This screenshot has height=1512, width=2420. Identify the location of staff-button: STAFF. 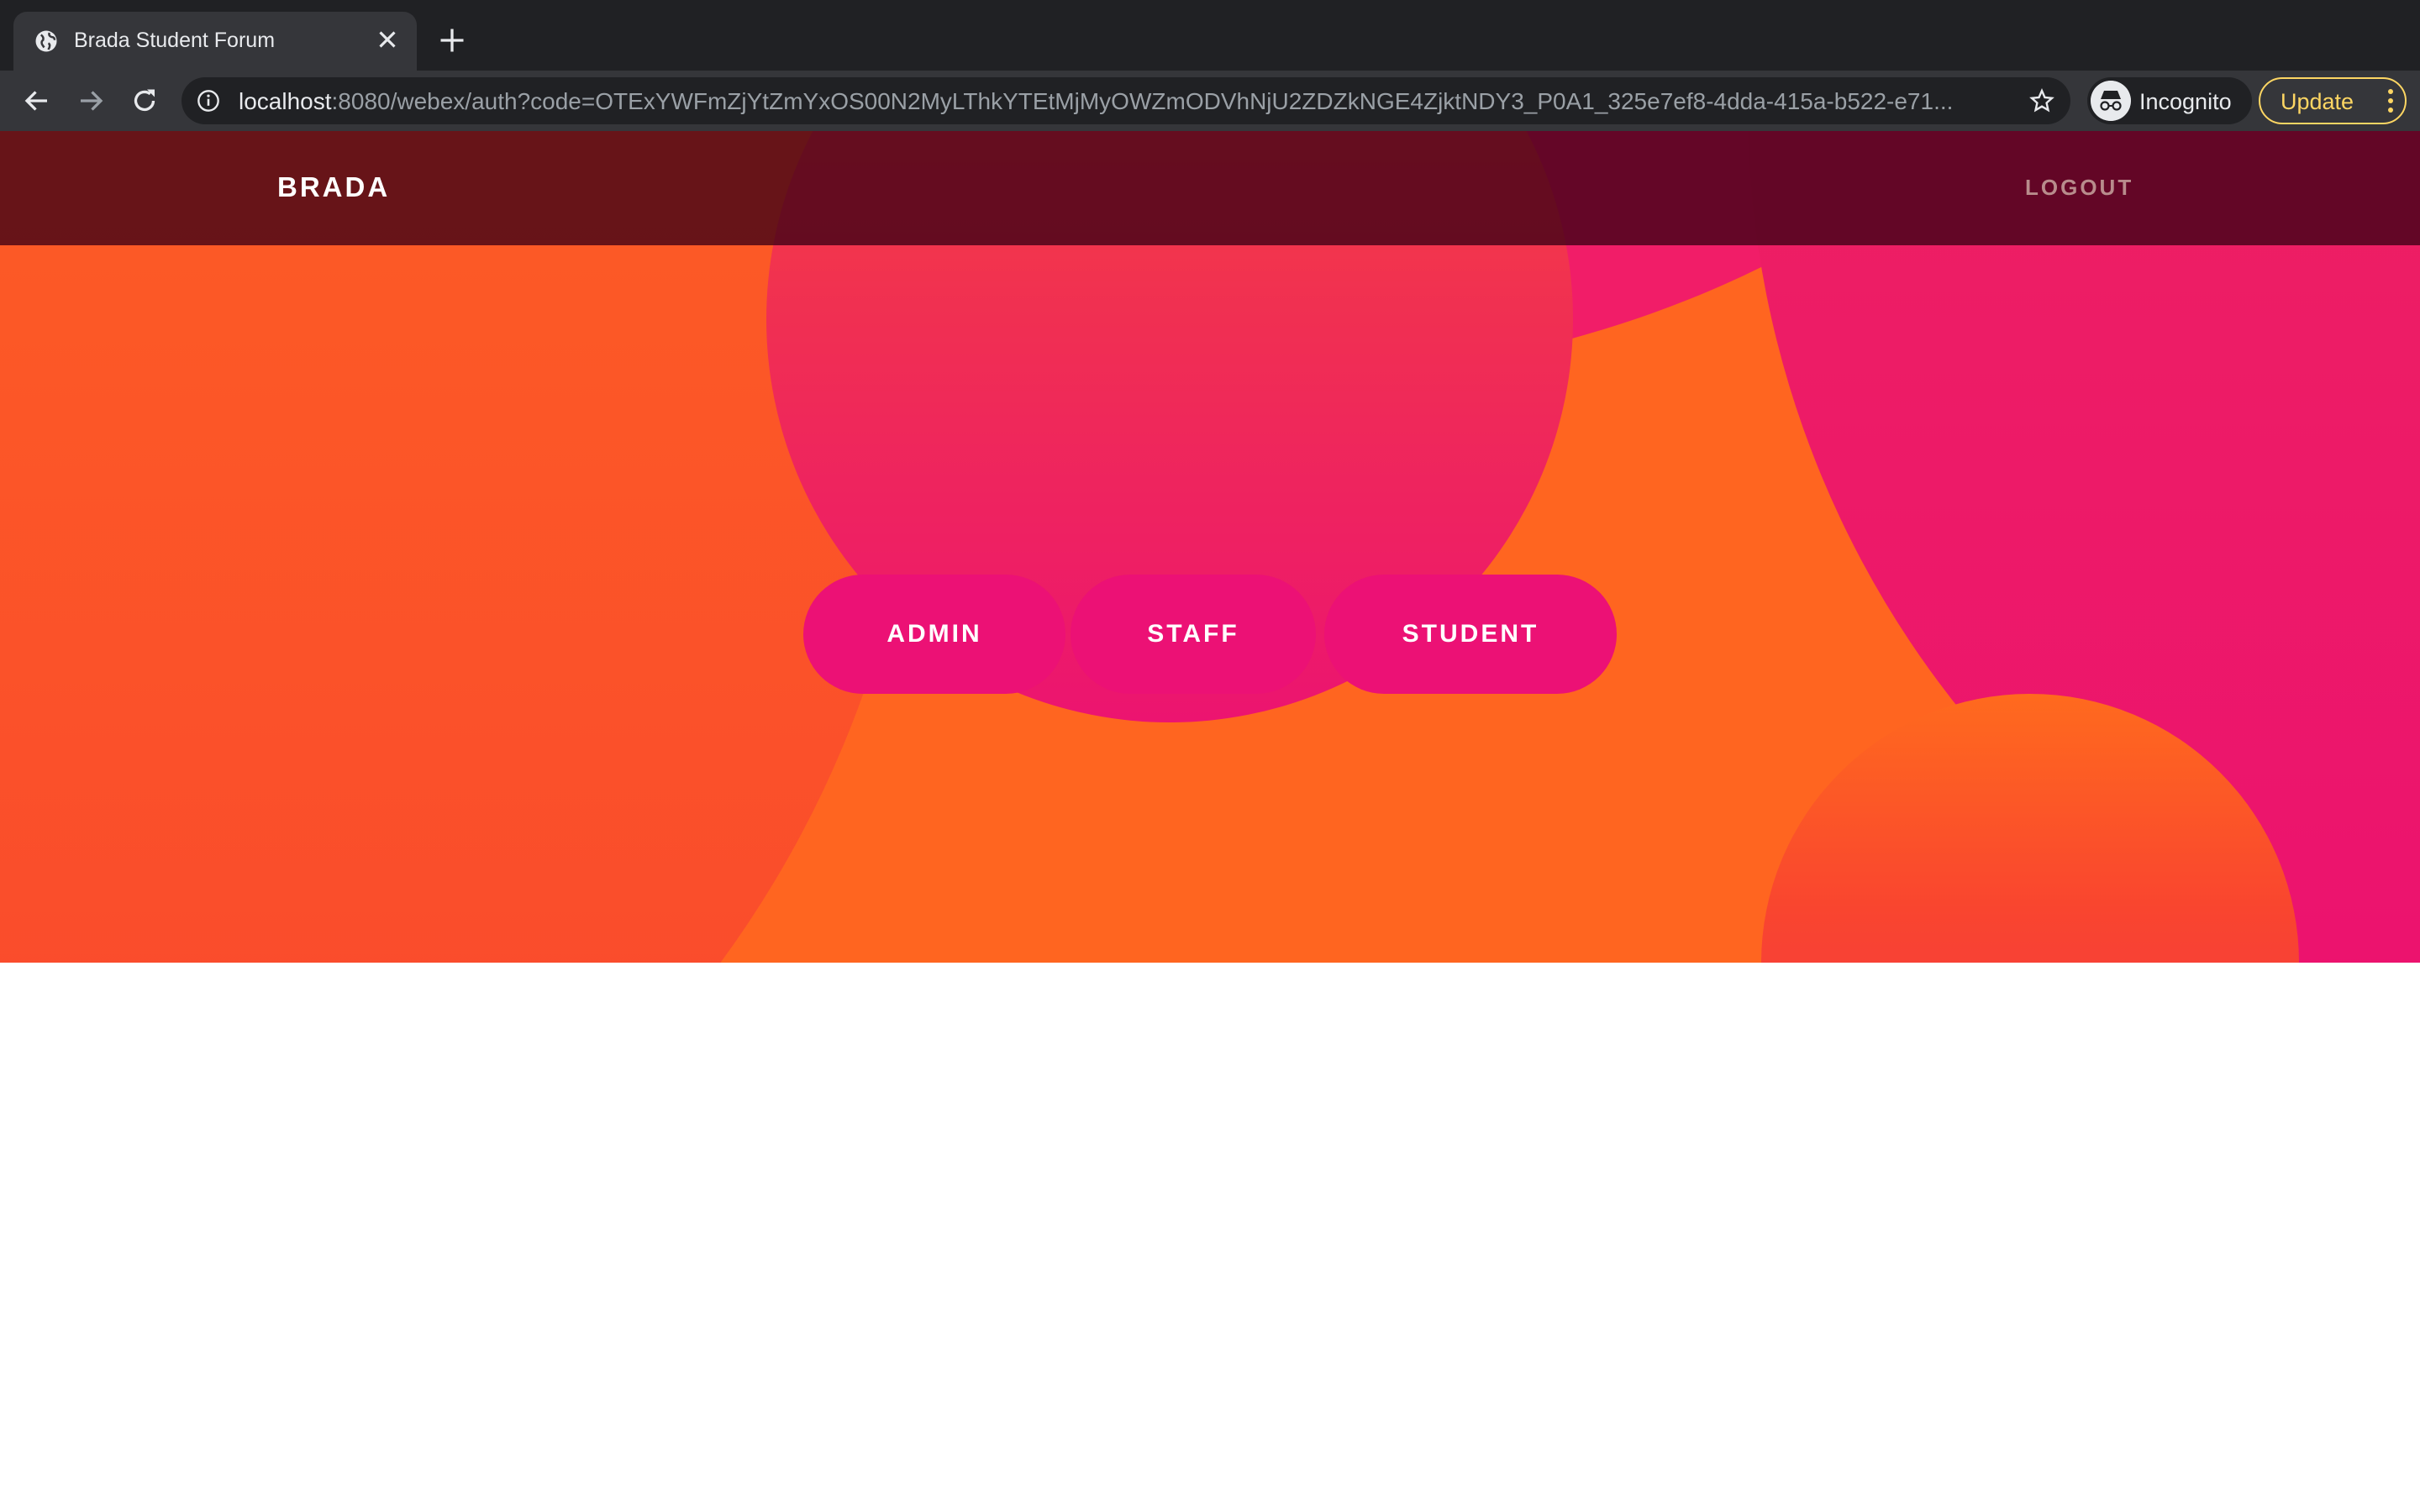
(1194, 634).